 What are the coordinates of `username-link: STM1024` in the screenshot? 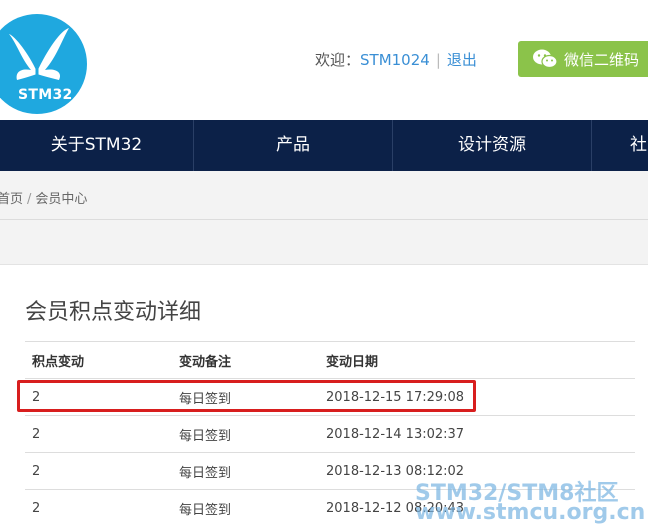 It's located at (395, 60).